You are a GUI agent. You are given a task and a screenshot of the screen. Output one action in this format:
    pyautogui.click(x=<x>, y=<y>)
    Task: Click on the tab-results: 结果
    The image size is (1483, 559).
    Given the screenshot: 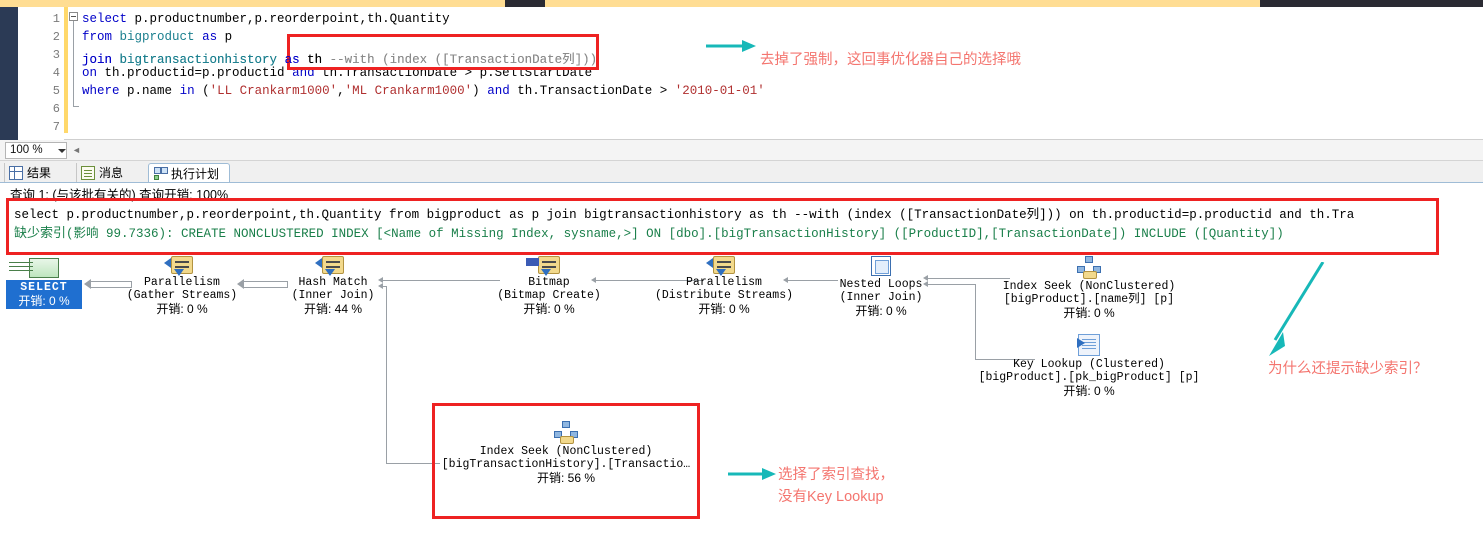 What is the action you would take?
    pyautogui.click(x=39, y=173)
    